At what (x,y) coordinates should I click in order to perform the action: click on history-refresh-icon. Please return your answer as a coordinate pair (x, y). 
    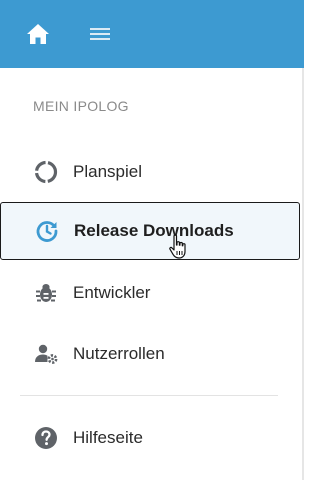
    Looking at the image, I should click on (47, 231).